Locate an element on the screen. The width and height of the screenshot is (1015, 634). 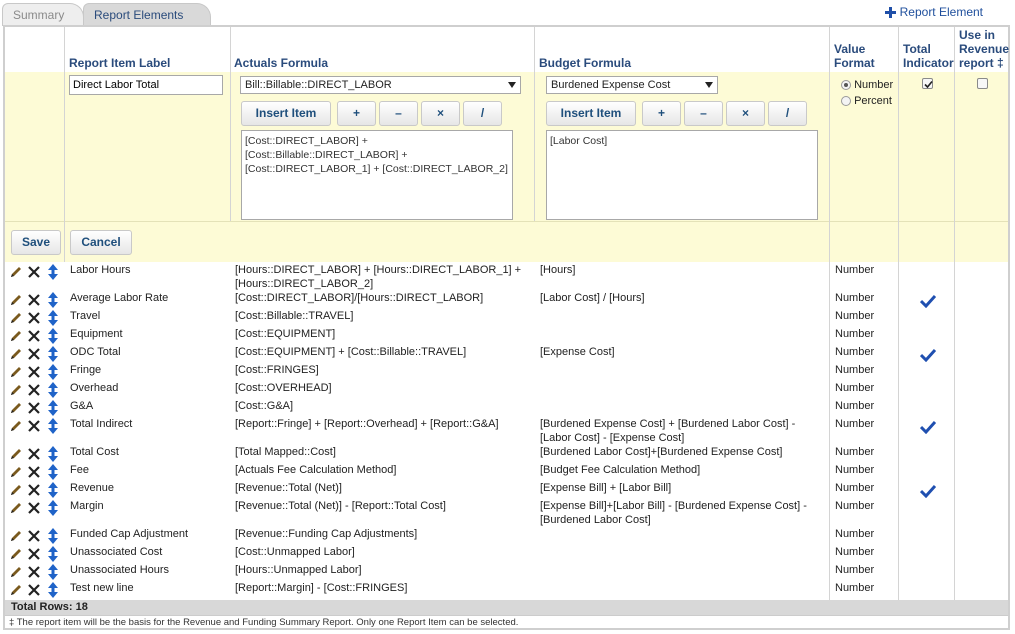
actuals-item-select: Bill::Billable::DIRECT_LABOR is located at coordinates (380, 85).